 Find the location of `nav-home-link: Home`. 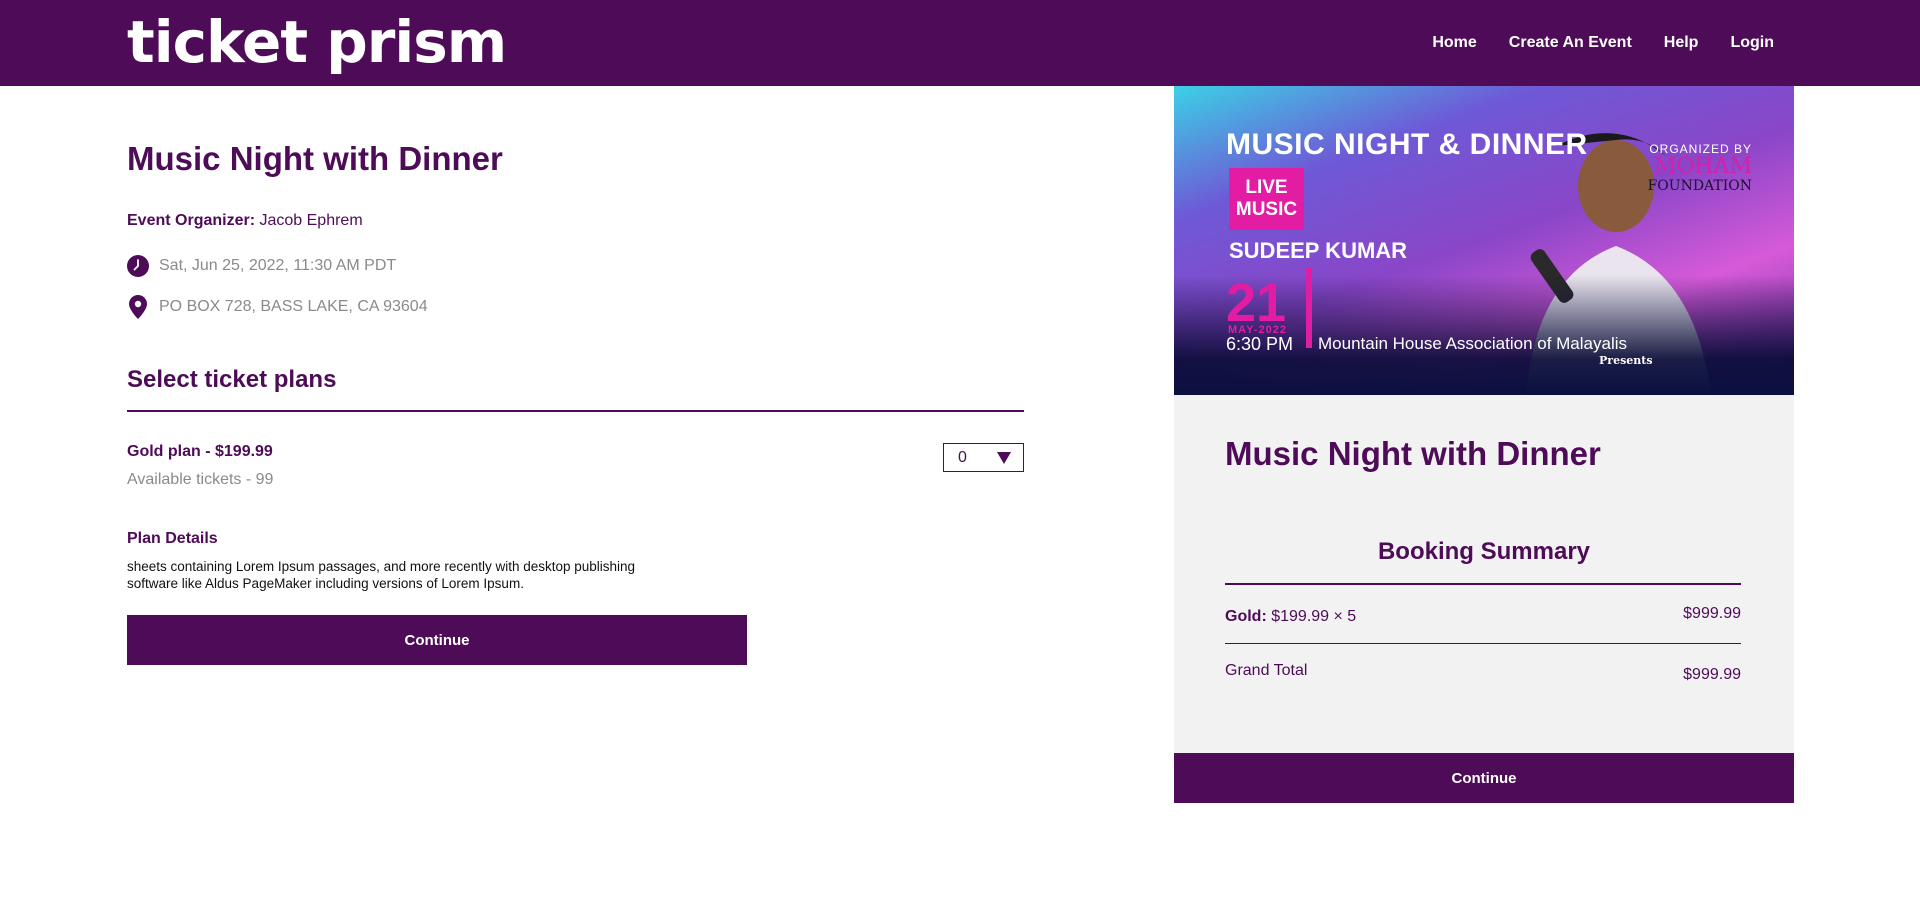

nav-home-link: Home is located at coordinates (1454, 43).